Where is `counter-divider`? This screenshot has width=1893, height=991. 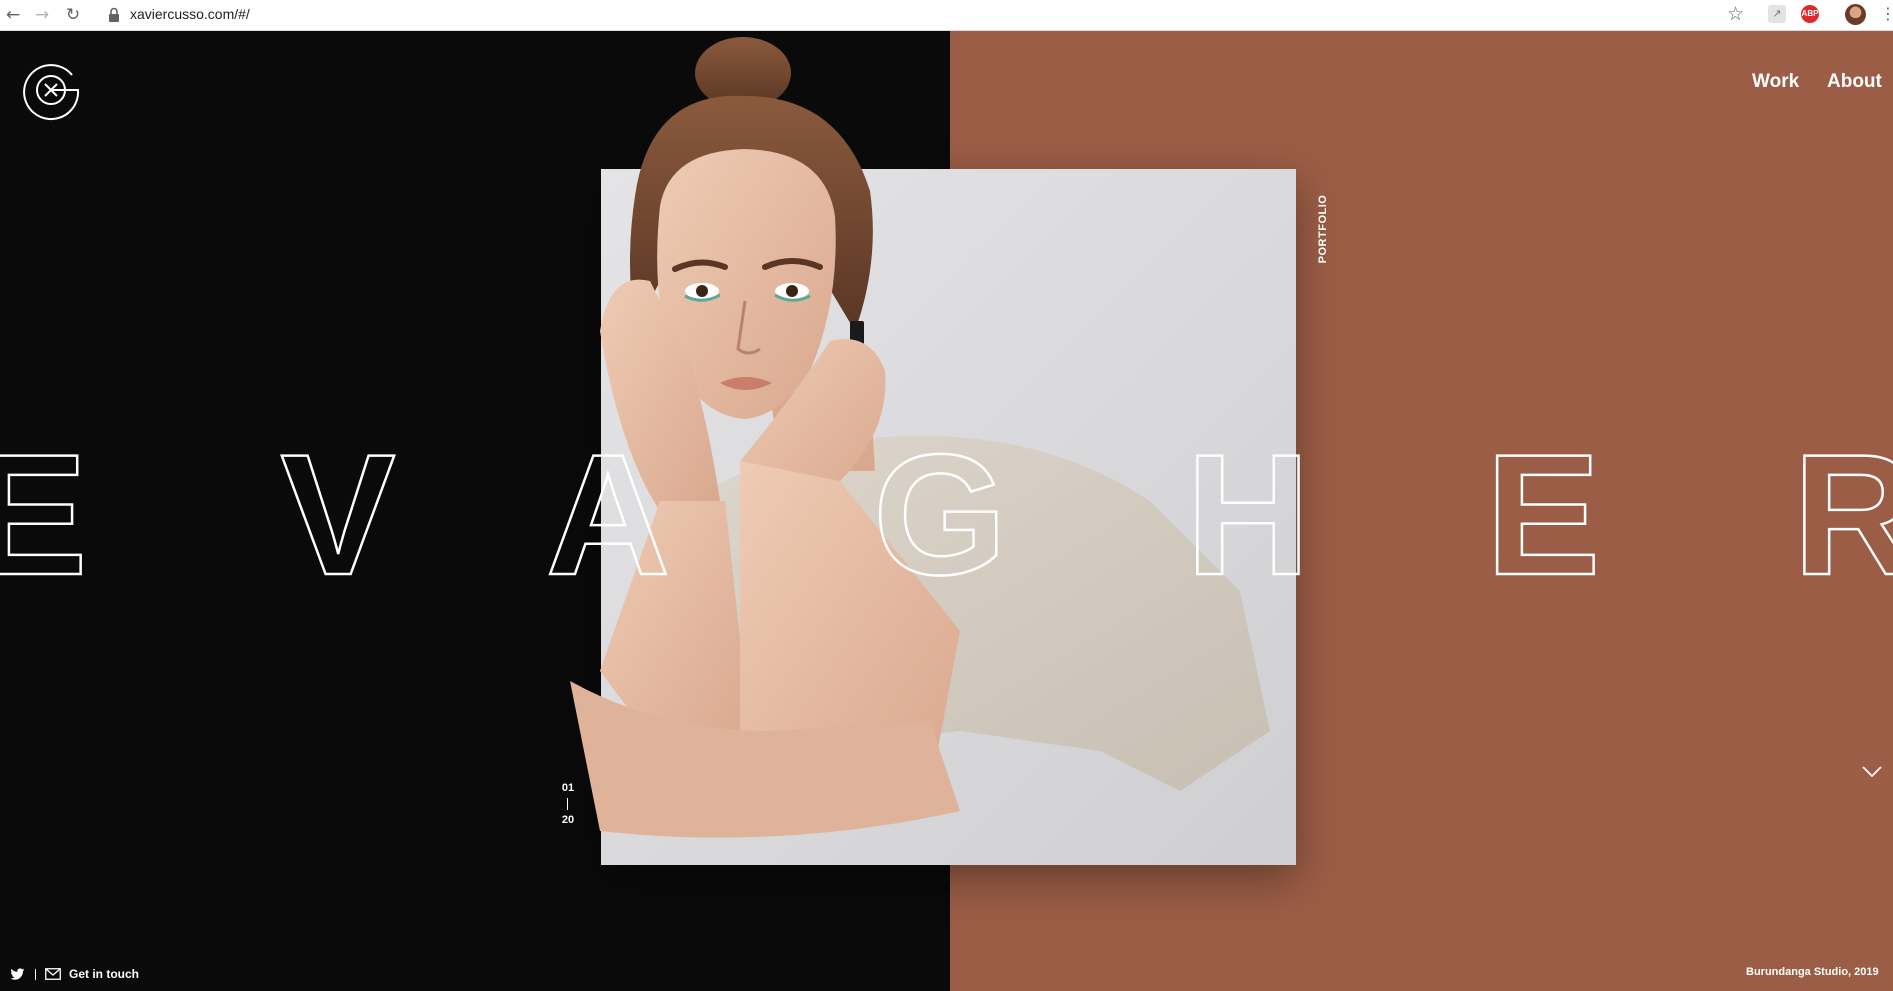 counter-divider is located at coordinates (567, 804).